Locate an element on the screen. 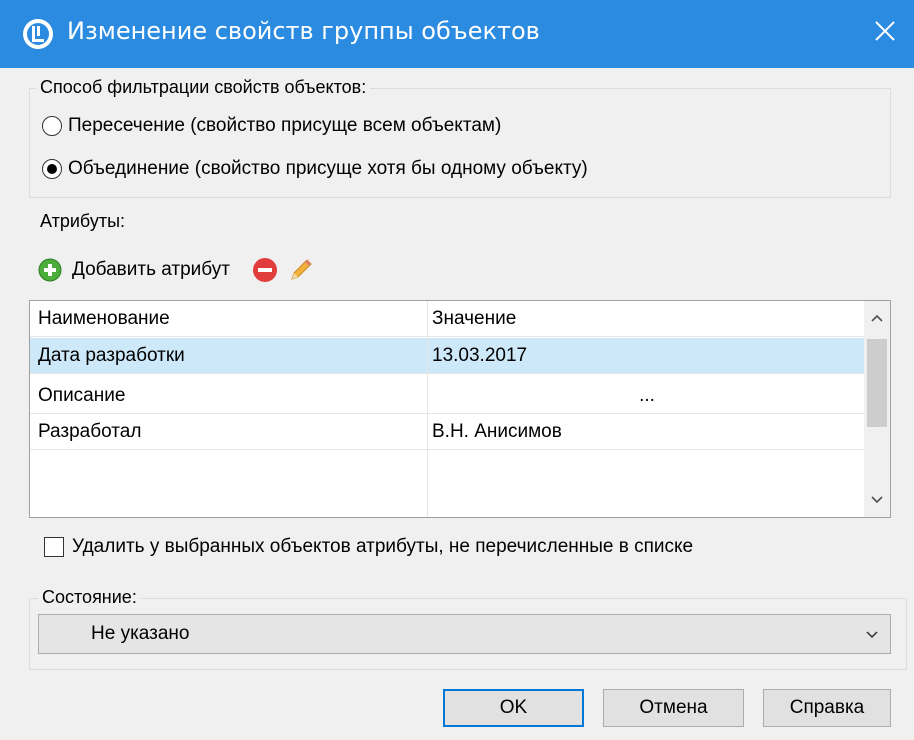  vertical-scrollbar is located at coordinates (877, 409).